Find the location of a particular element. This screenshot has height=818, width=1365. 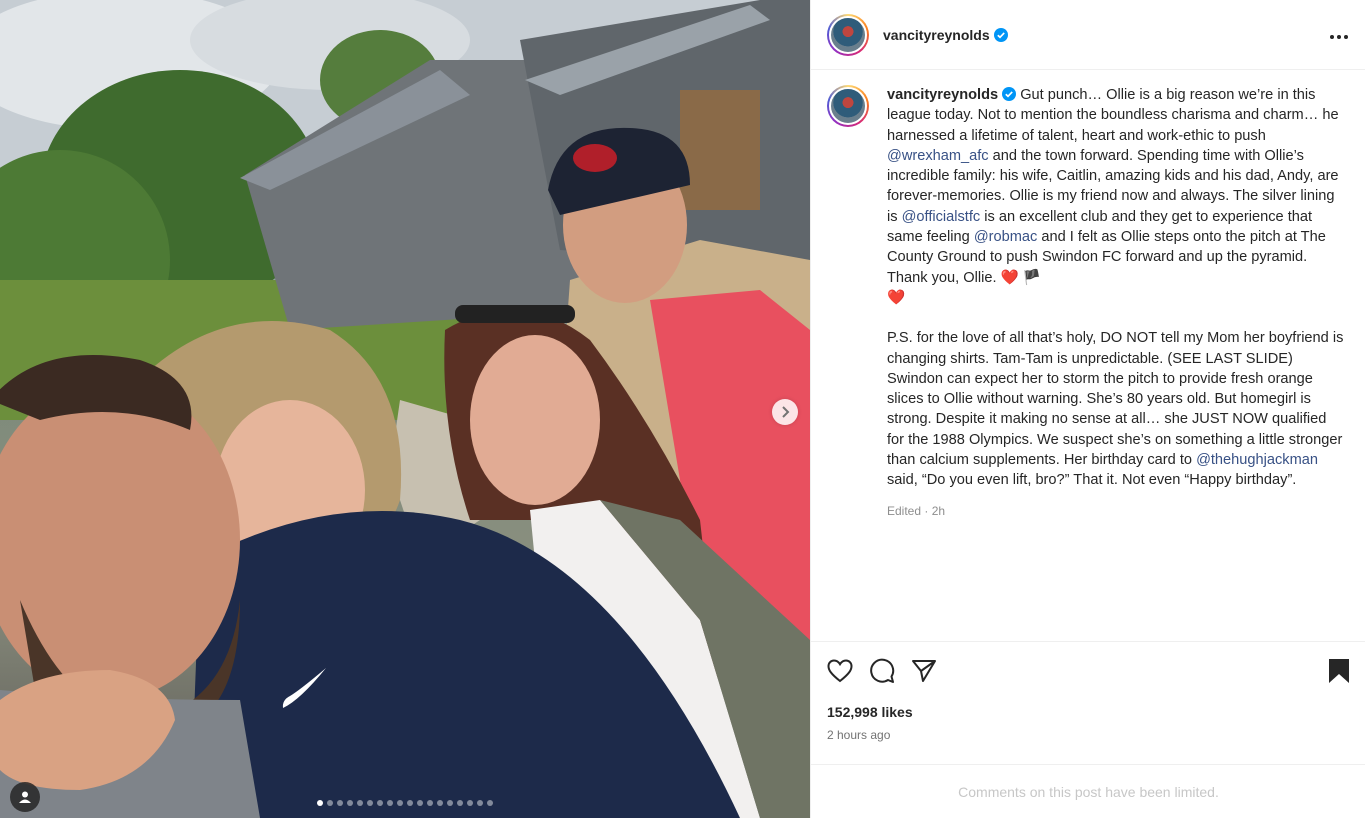

avatar is located at coordinates (848, 34).